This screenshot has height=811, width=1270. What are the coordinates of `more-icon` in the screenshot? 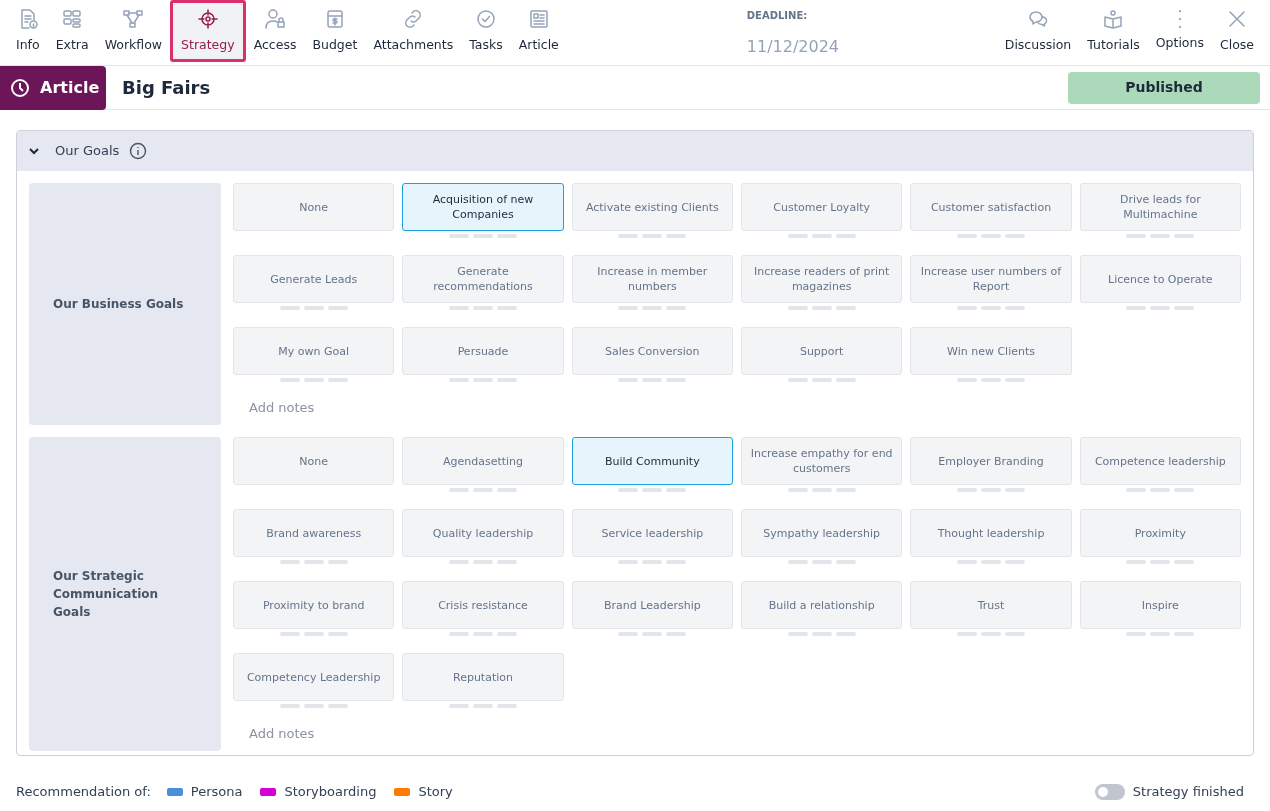 It's located at (1179, 18).